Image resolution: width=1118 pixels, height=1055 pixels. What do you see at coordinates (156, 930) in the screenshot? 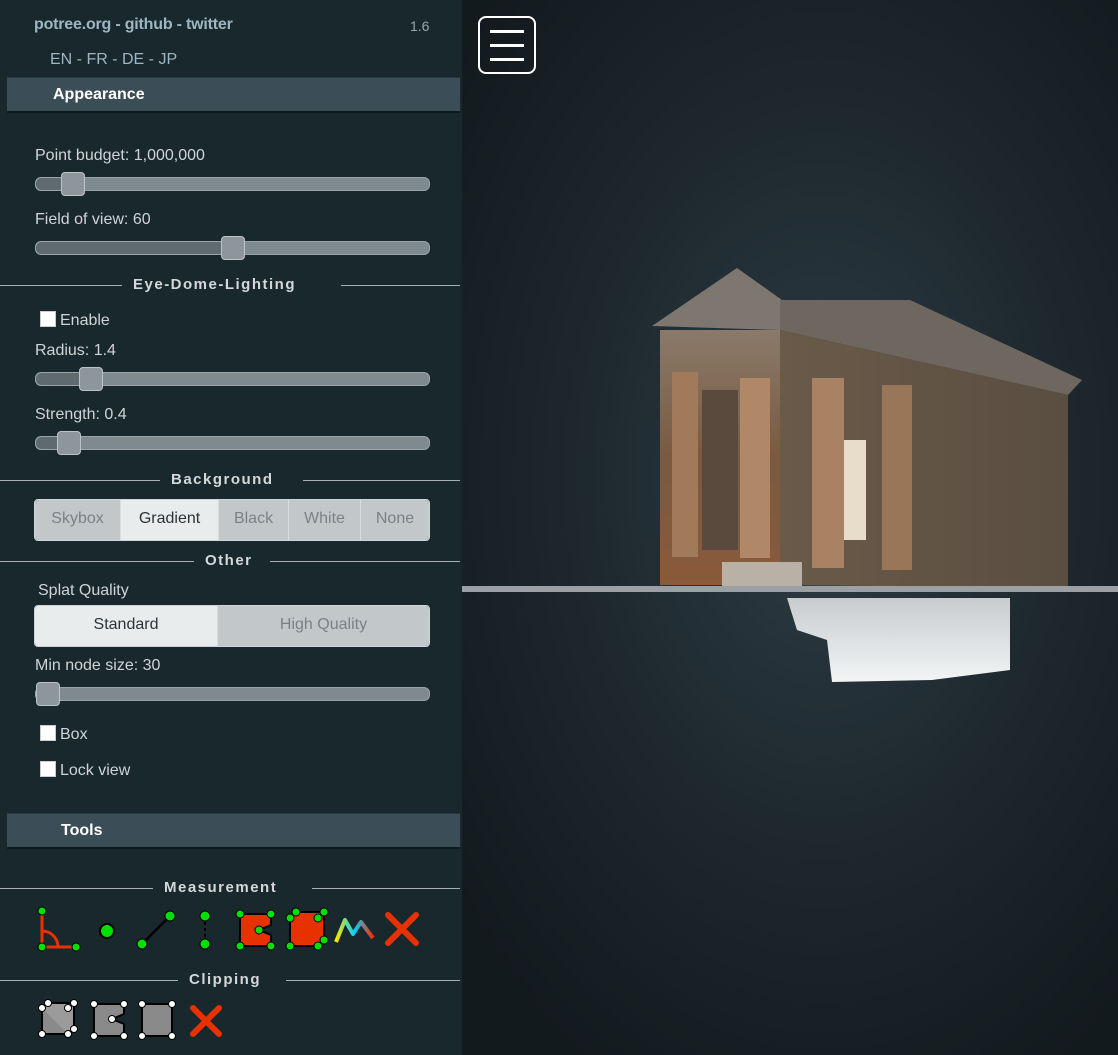
I see `distance-icon` at bounding box center [156, 930].